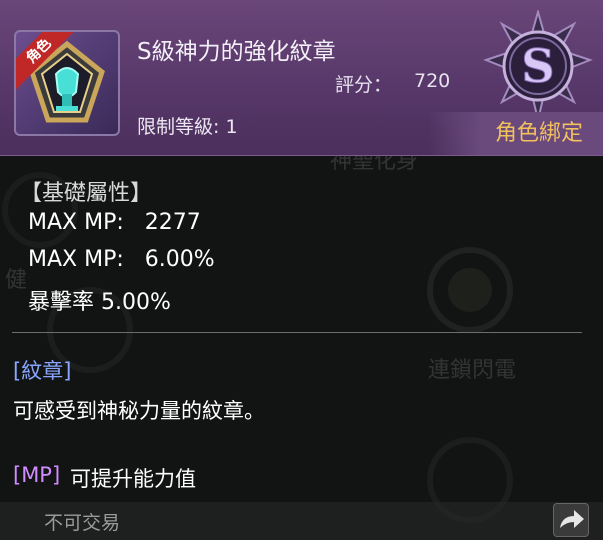 The image size is (603, 540). Describe the element at coordinates (432, 81) in the screenshot. I see `score-value: 720` at that location.